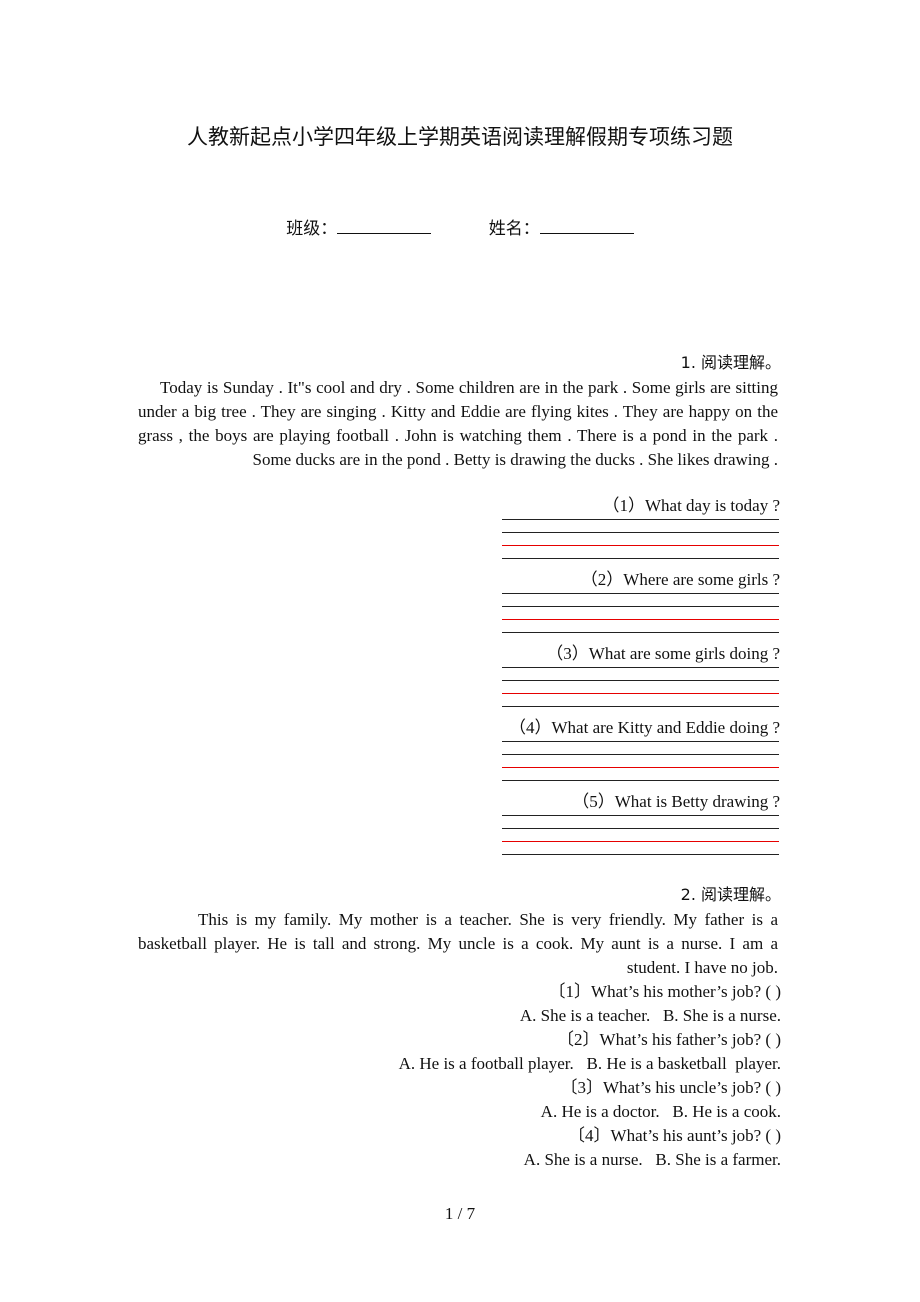 The width and height of the screenshot is (920, 1302). What do you see at coordinates (730, 894) in the screenshot?
I see `section-2-heading: 2. 阅读理解。` at bounding box center [730, 894].